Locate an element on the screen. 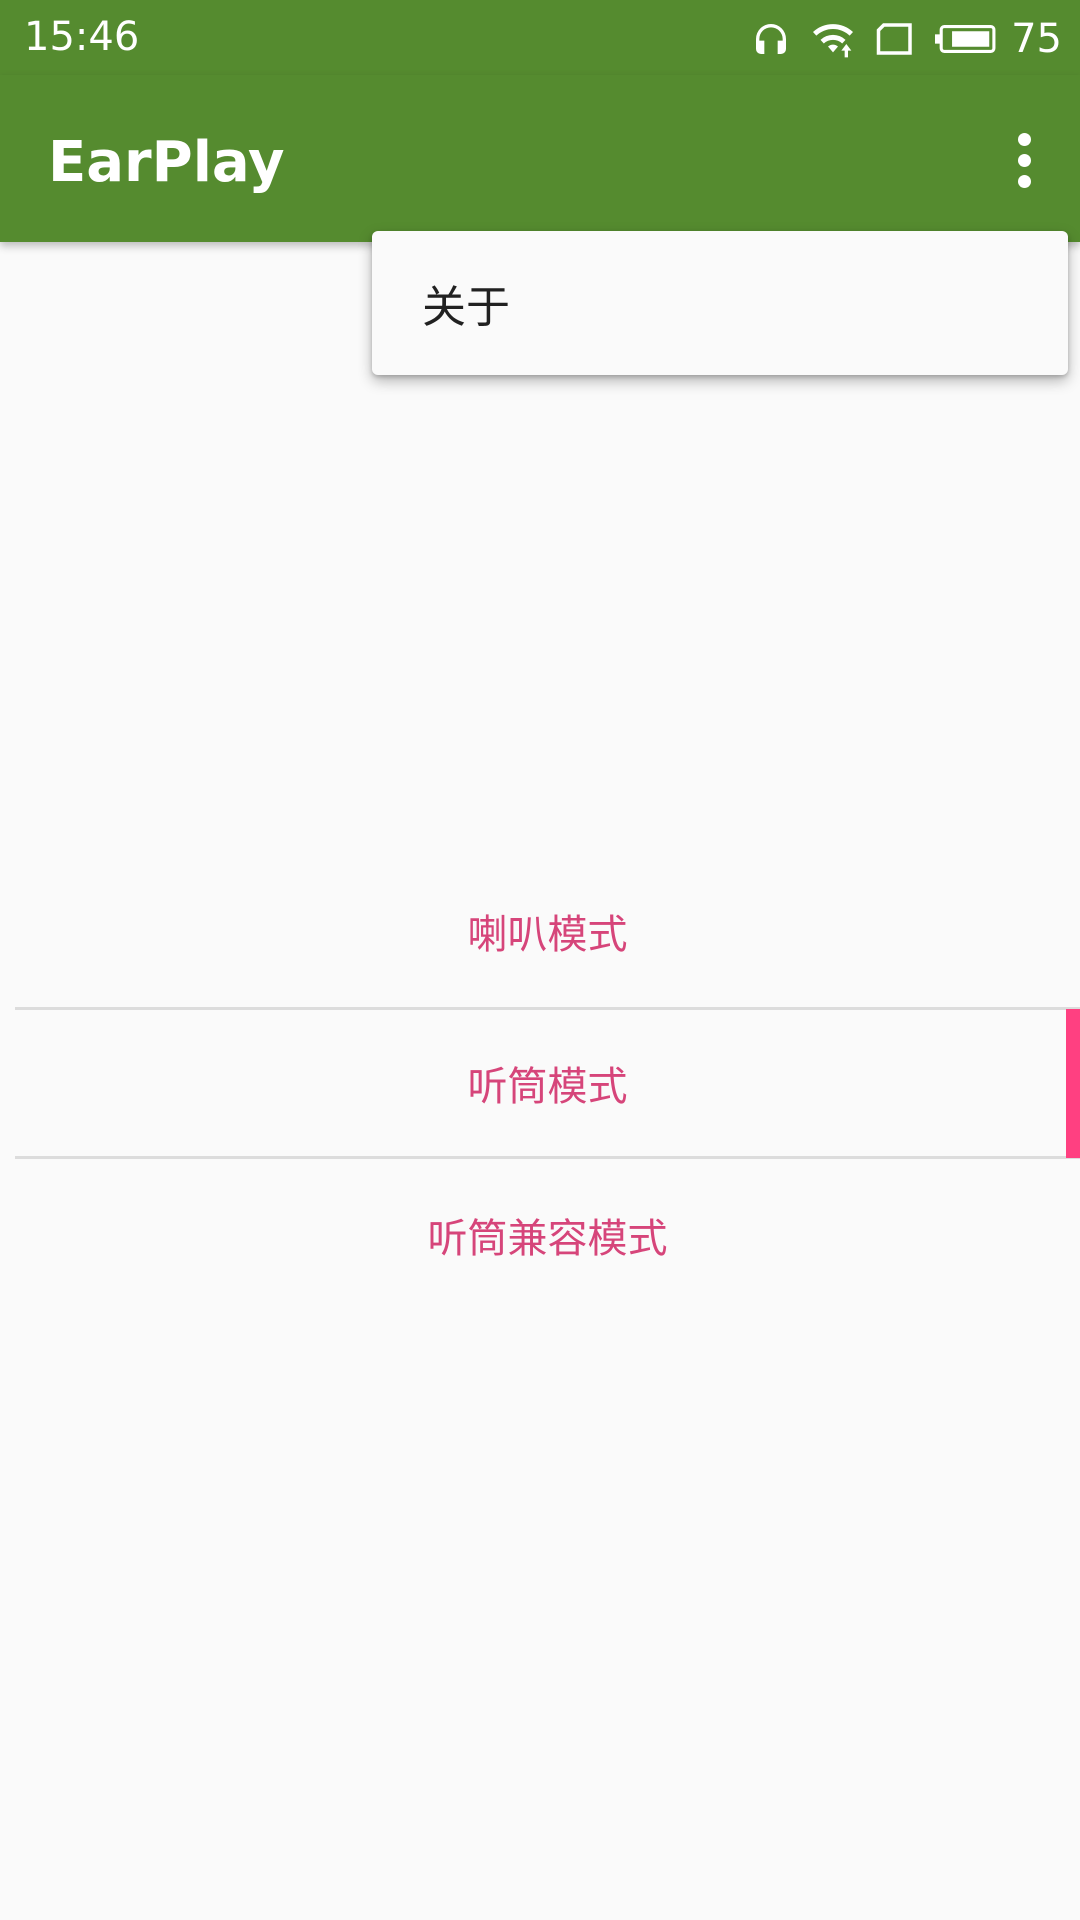  battery-icon is located at coordinates (966, 39).